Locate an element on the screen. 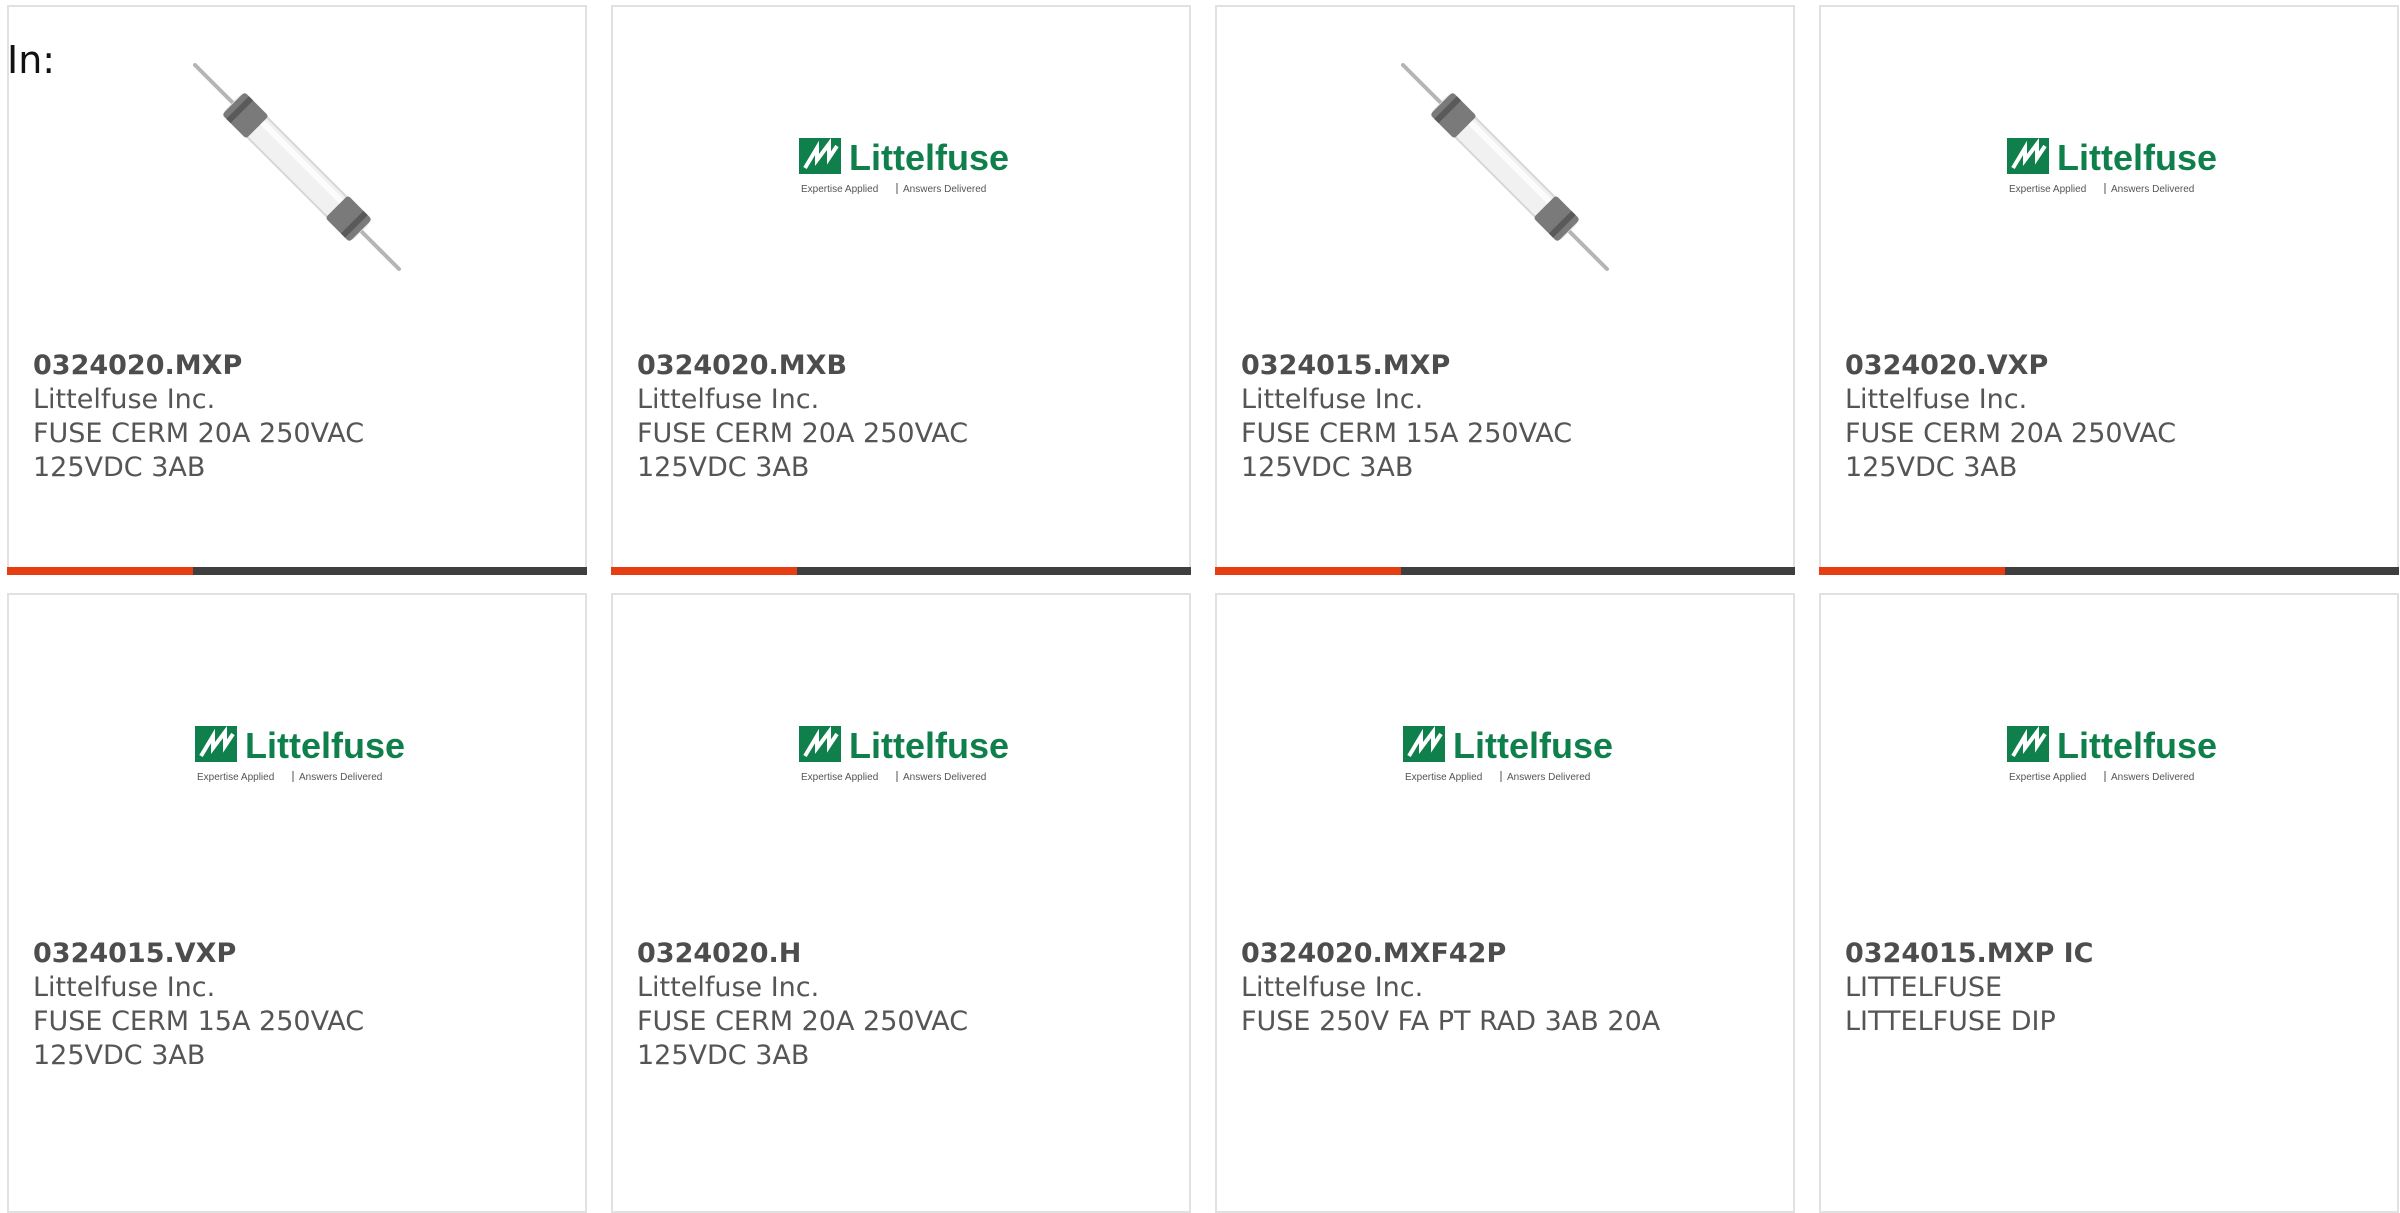  part-number: 0324020.MXB is located at coordinates (901, 366).